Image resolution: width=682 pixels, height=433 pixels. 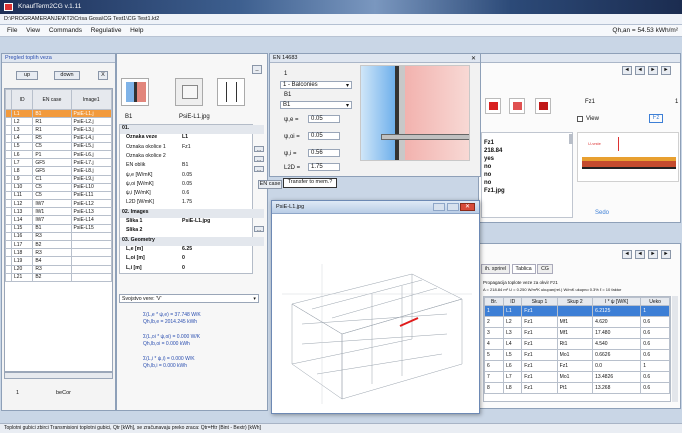 What do you see at coordinates (58, 154) in the screenshot?
I see `table-row: L6 P1 PsiE-L6.j` at bounding box center [58, 154].